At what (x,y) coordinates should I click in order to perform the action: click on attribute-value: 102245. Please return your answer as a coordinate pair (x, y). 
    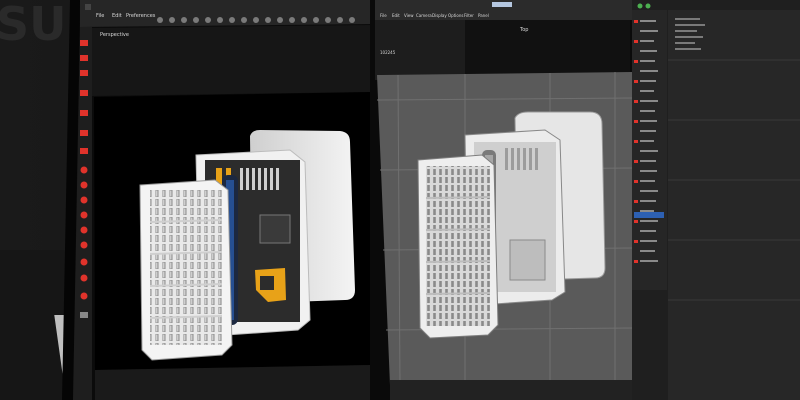
    Looking at the image, I should click on (388, 52).